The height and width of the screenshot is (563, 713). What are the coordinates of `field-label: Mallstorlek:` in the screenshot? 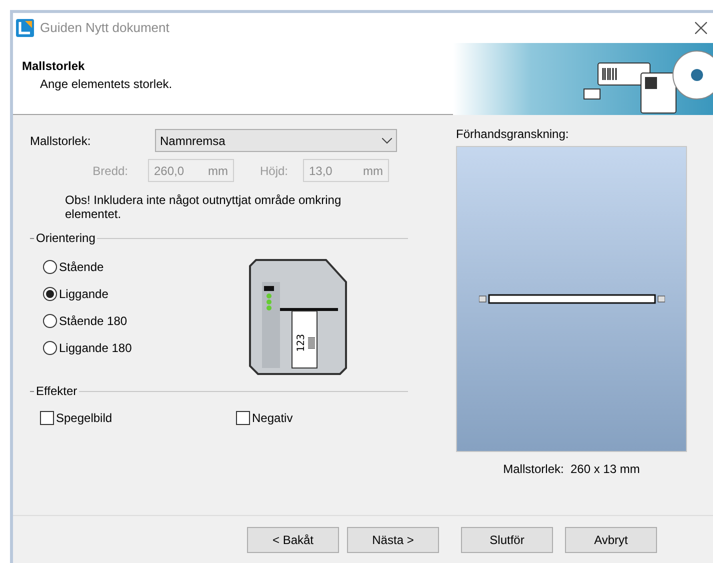 It's located at (61, 141).